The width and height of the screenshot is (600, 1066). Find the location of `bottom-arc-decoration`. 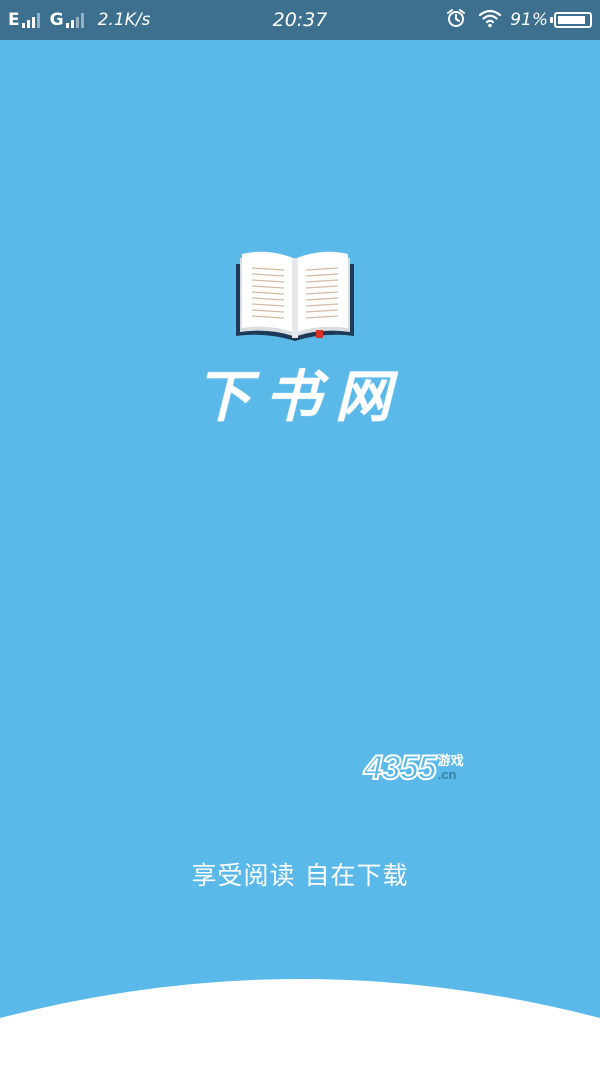

bottom-arc-decoration is located at coordinates (300, 1022).